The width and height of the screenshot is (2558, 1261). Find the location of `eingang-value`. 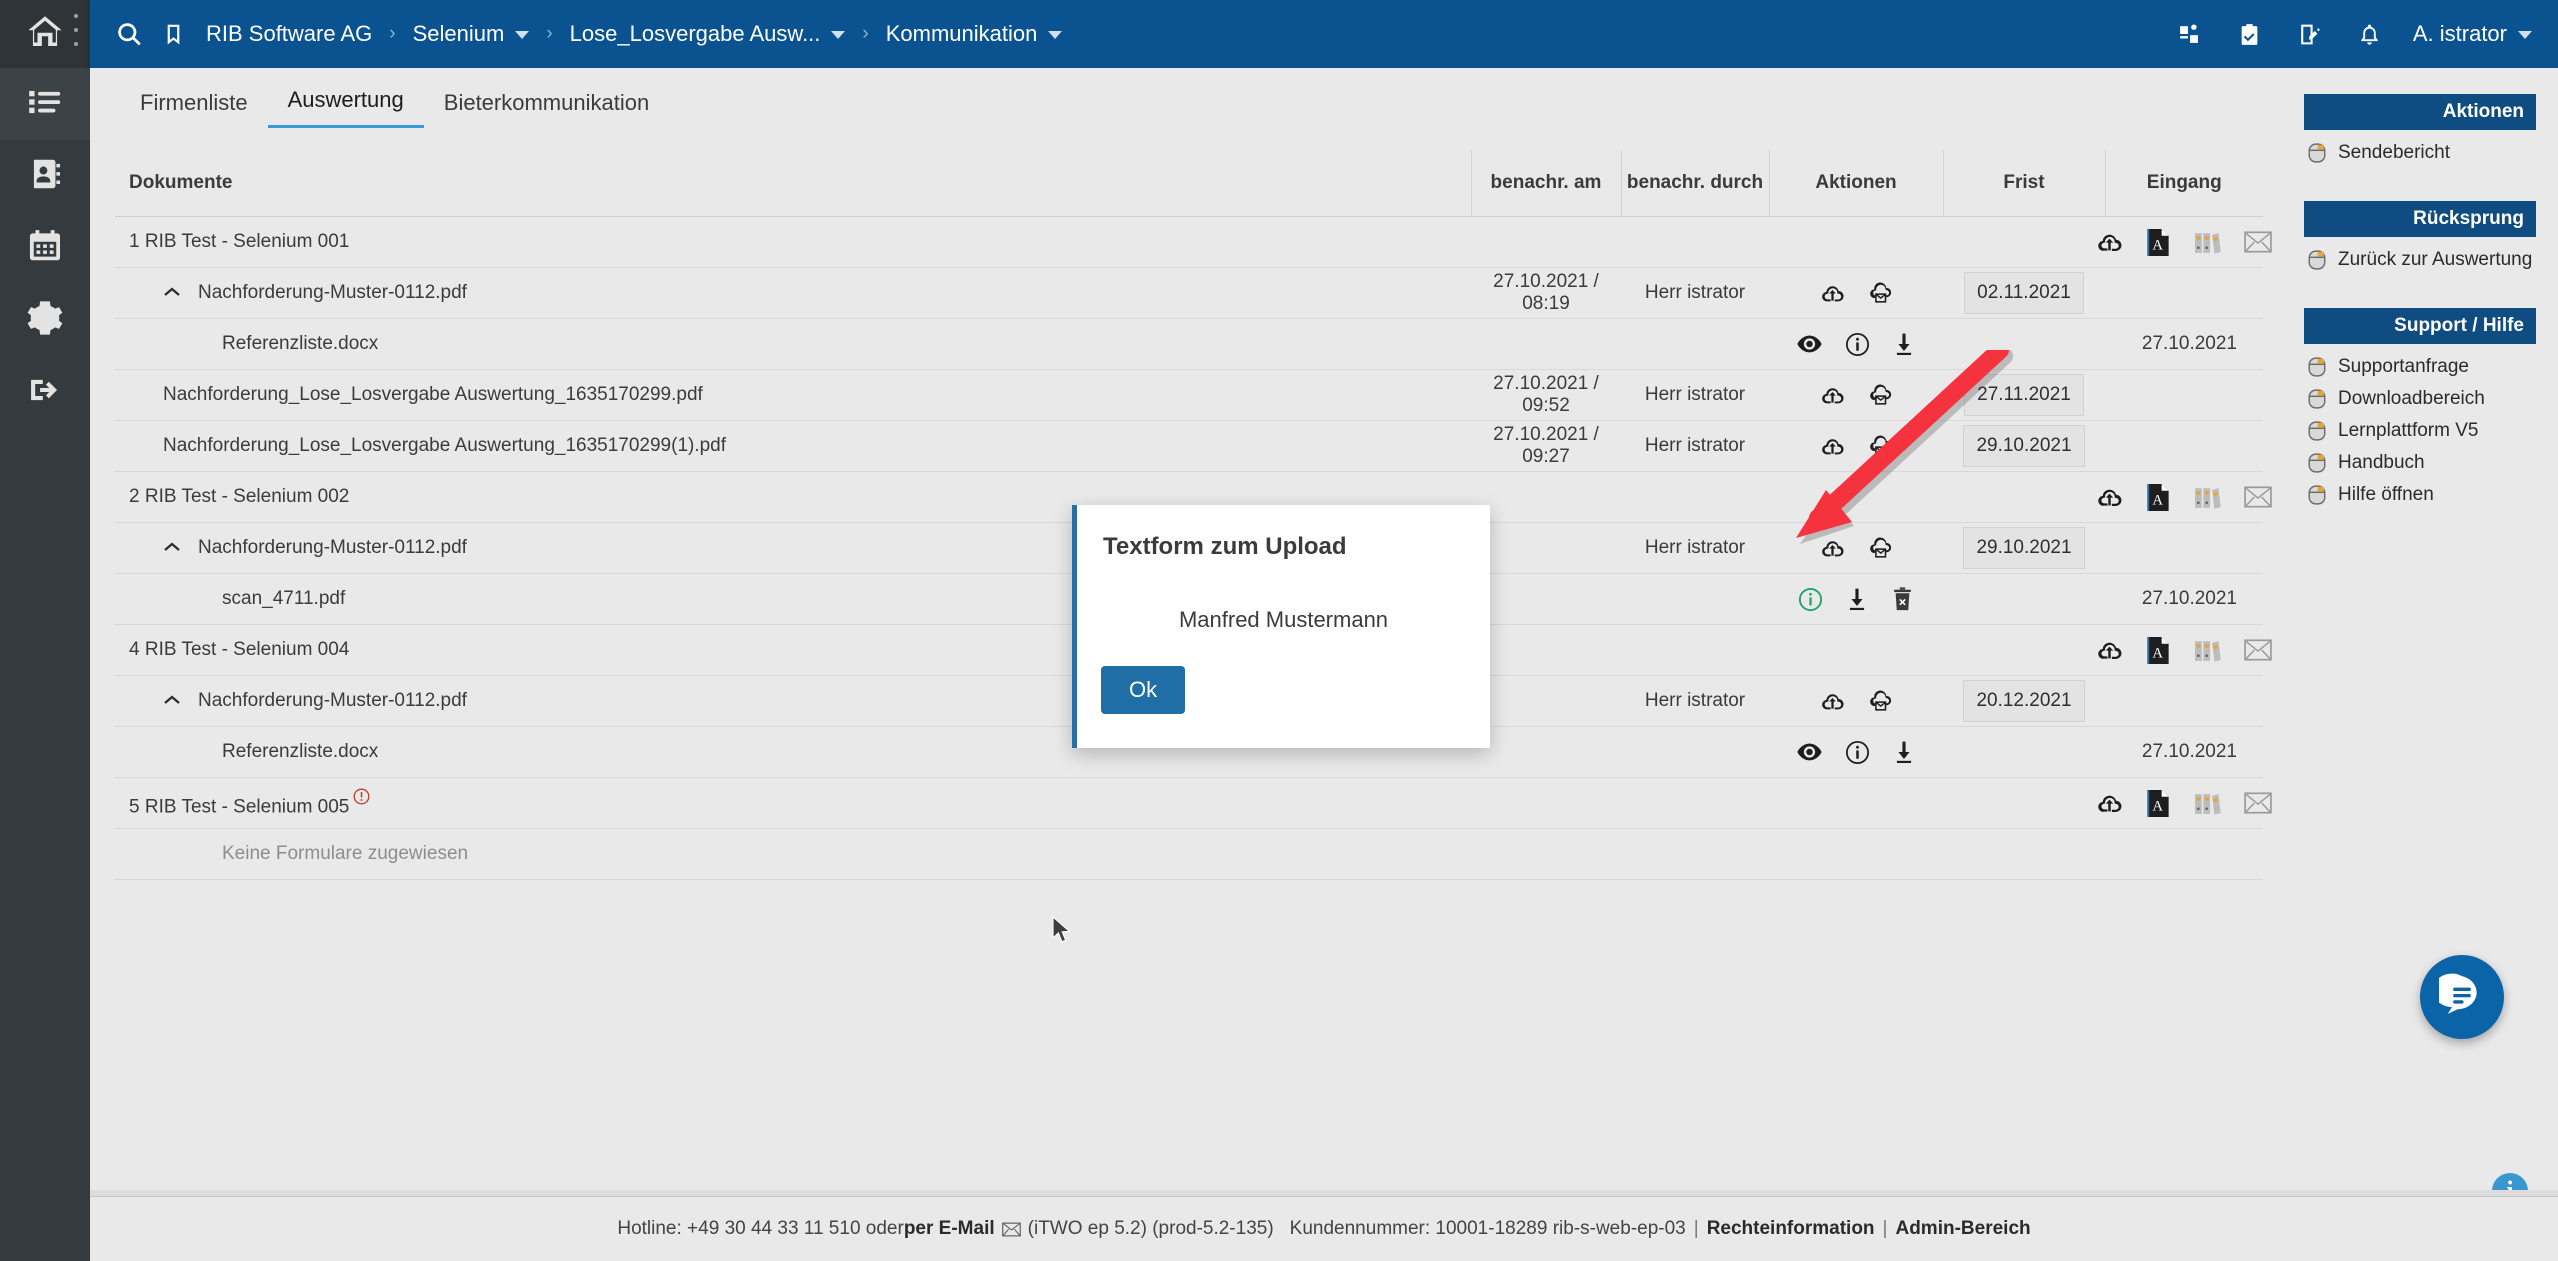

eingang-value is located at coordinates (2184, 701).